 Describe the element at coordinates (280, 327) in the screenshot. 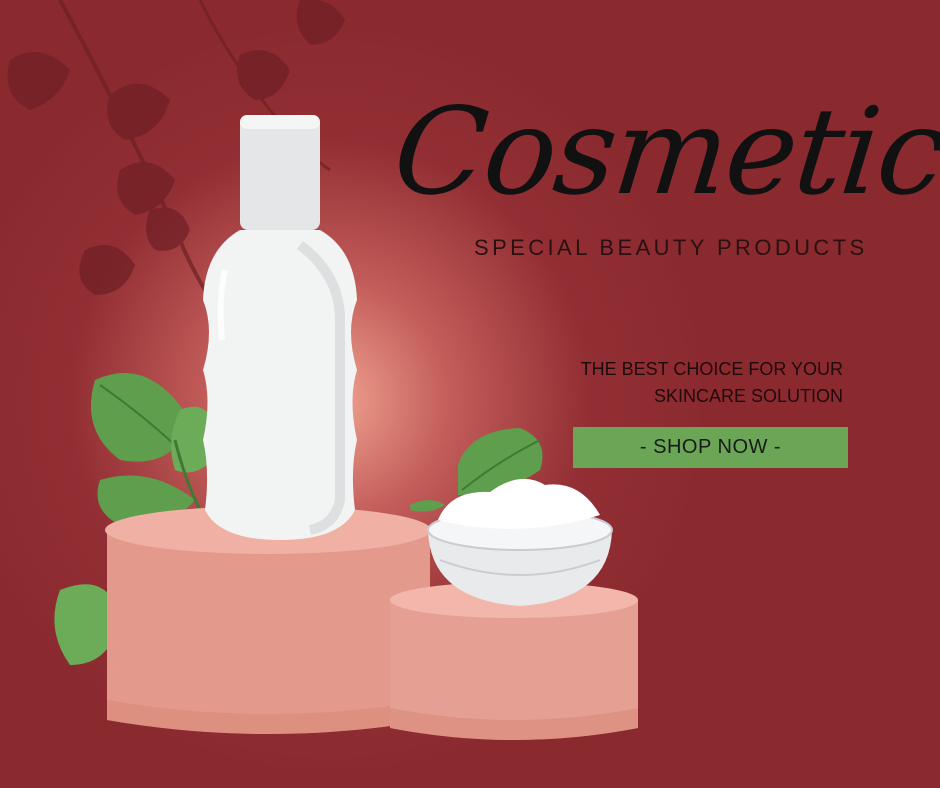

I see `bottle-icon` at that location.